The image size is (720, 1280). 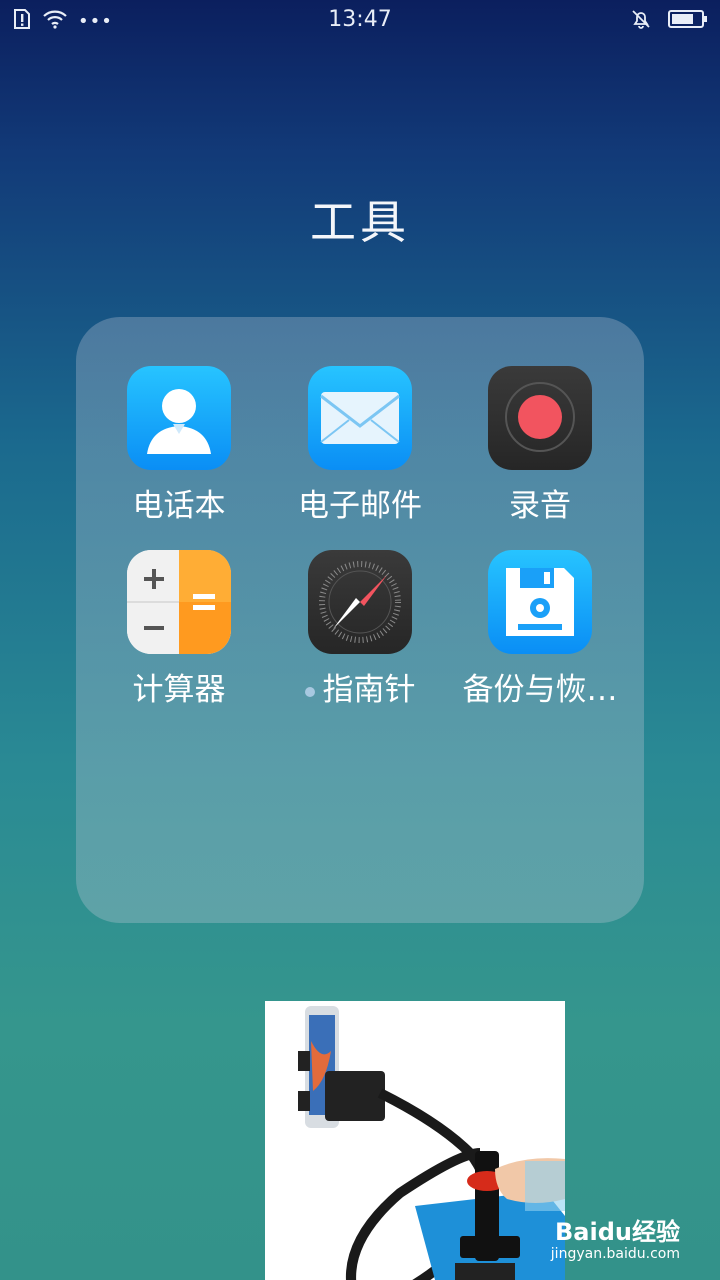 I want to click on app-calculator: 计算器, so click(x=179, y=629).